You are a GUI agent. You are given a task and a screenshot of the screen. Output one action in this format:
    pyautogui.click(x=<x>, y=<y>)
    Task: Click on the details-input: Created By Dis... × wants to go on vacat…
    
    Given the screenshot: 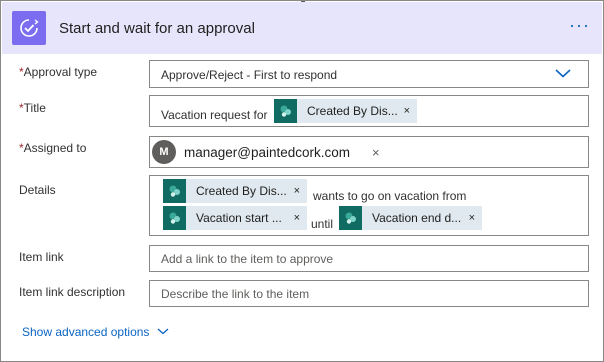 What is the action you would take?
    pyautogui.click(x=369, y=205)
    